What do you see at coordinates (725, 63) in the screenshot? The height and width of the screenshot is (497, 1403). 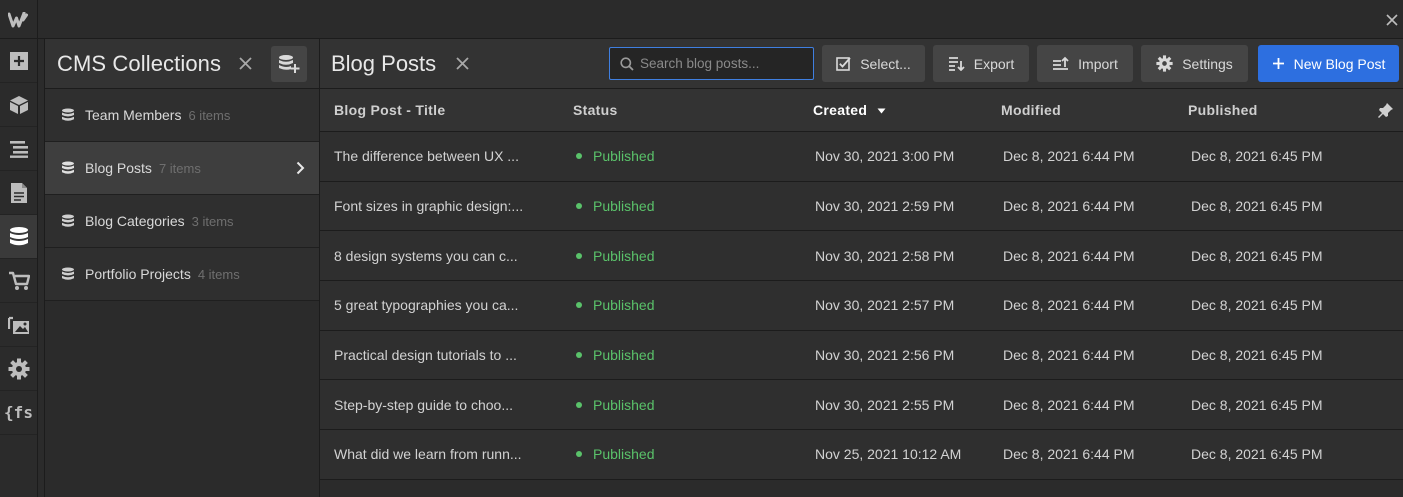 I see `search-input` at bounding box center [725, 63].